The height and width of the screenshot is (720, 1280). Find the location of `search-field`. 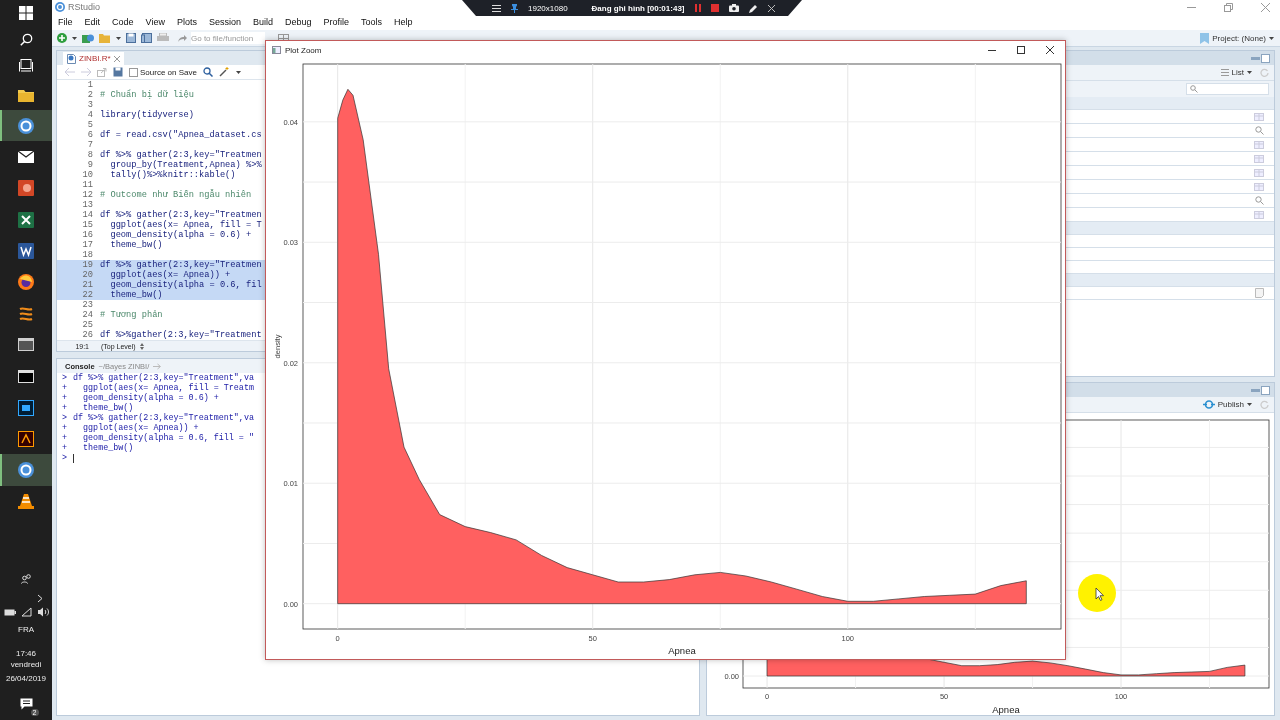

search-field is located at coordinates (1227, 89).